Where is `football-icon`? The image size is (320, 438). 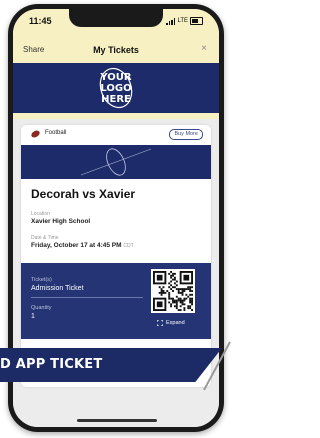
football-icon is located at coordinates (35, 134).